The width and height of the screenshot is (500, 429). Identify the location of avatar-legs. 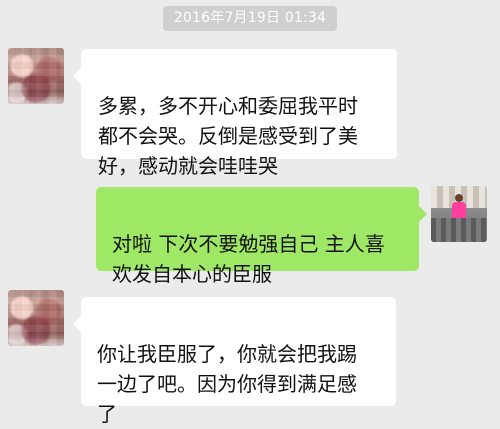
(459, 227).